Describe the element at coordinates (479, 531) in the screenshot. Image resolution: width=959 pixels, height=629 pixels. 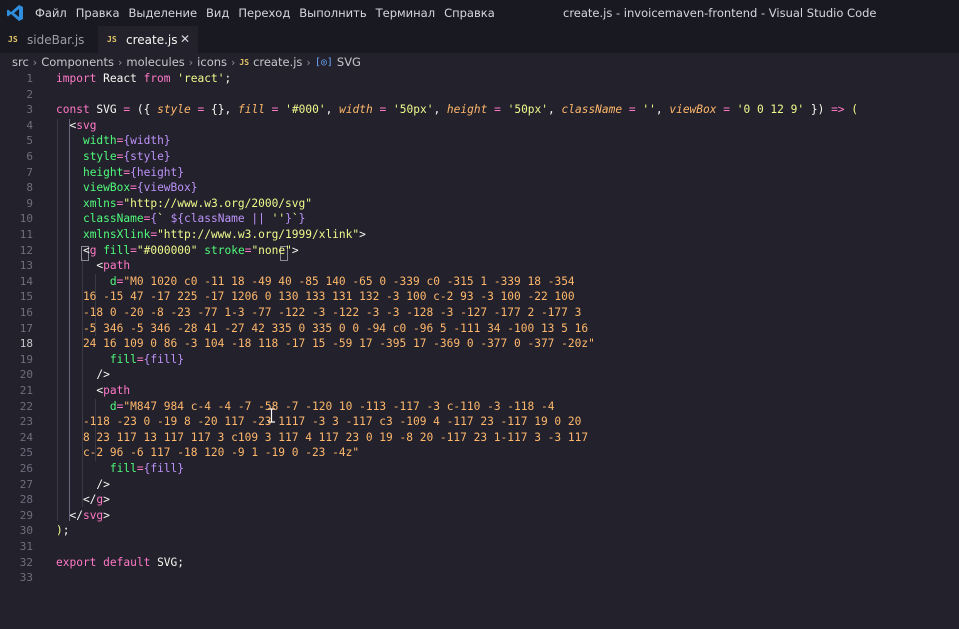
I see `code-line: 30);` at that location.